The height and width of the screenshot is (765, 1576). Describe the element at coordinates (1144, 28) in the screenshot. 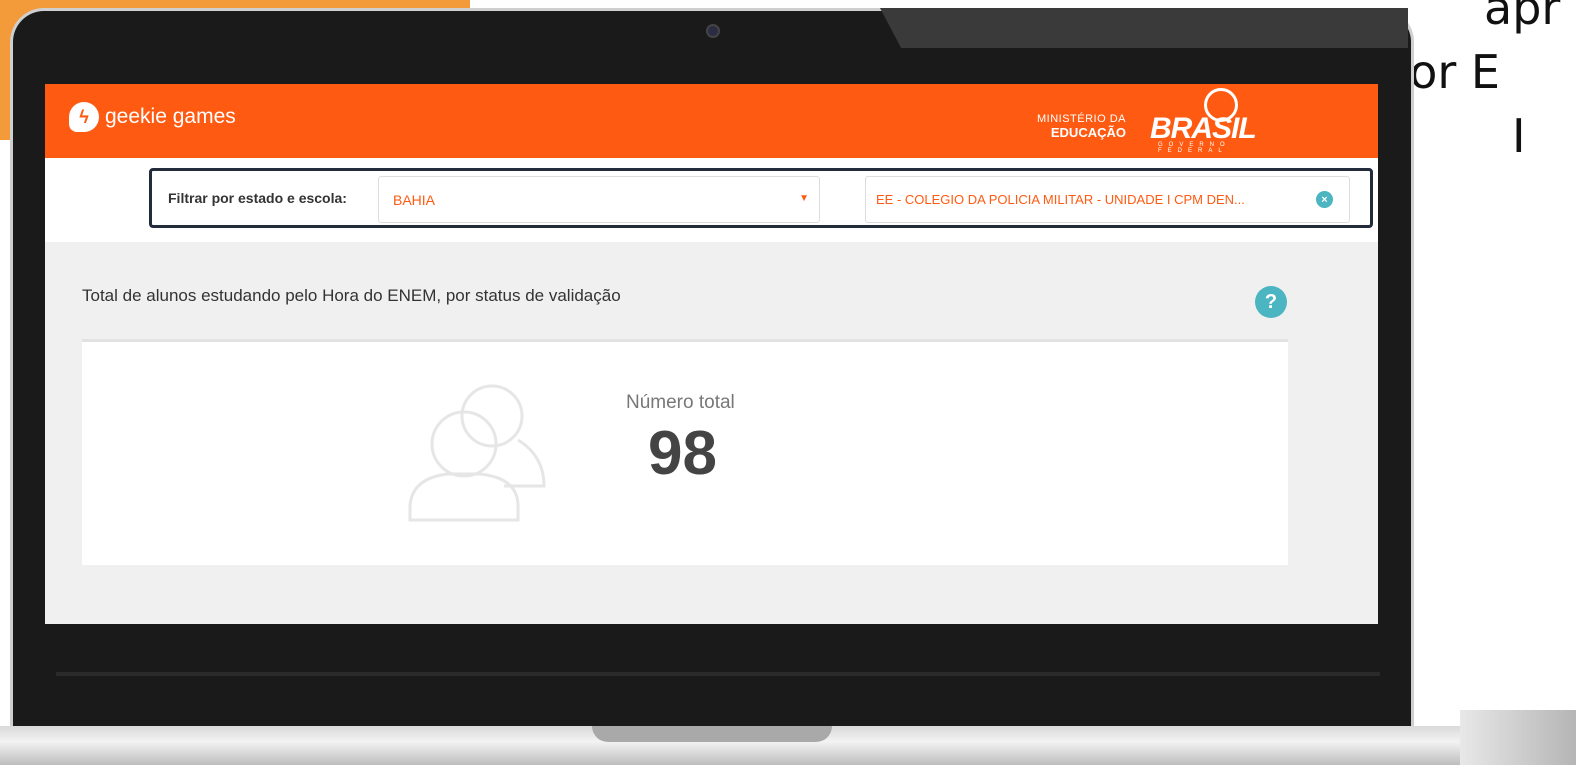

I see `screen-glare` at that location.